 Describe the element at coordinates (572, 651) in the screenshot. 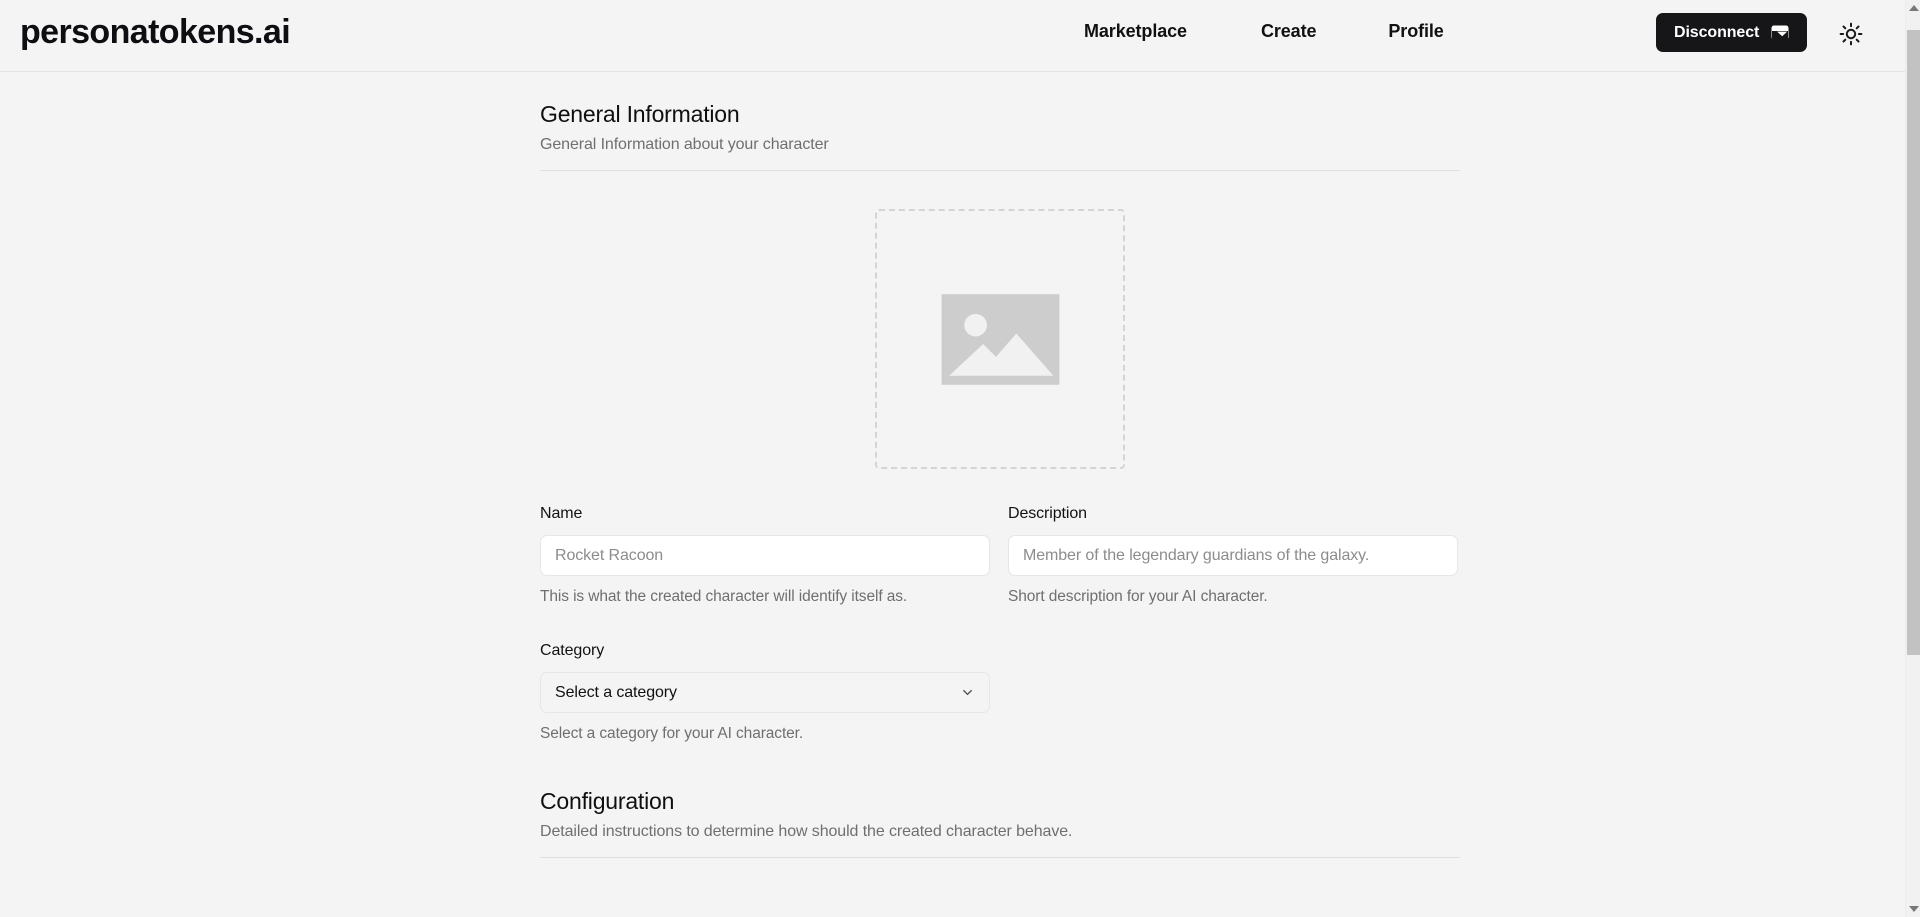

I see `category-label: Category` at that location.